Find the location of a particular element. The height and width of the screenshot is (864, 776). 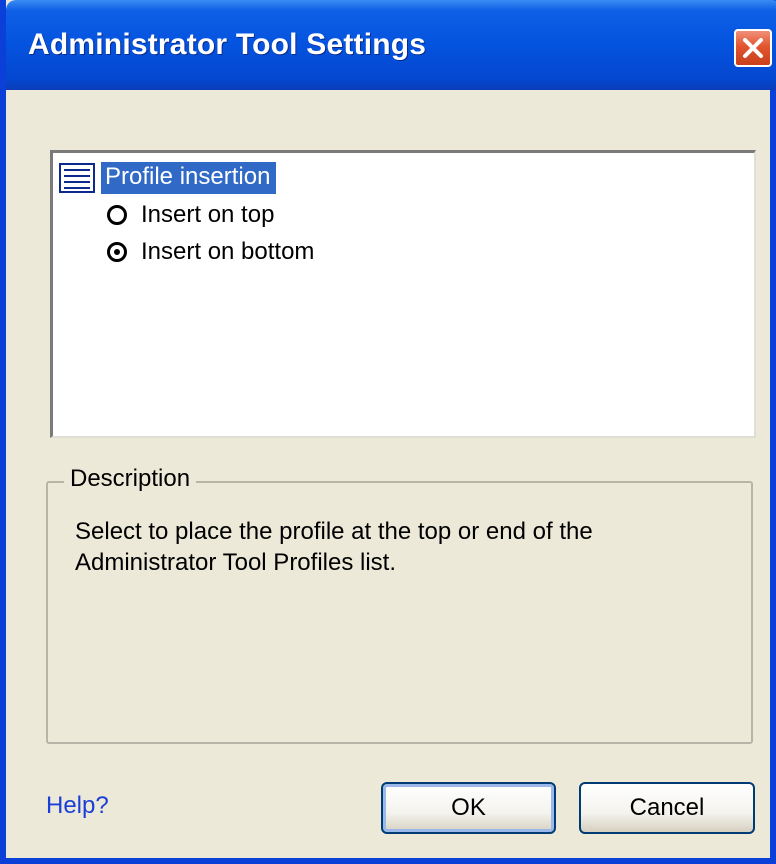

radio-label-top: Insert on top is located at coordinates (208, 214).